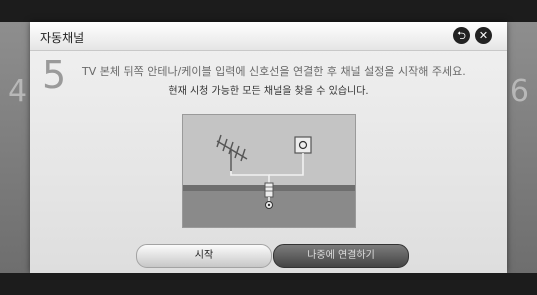 The height and width of the screenshot is (295, 537). What do you see at coordinates (461, 35) in the screenshot?
I see `back-arrow-icon: ⮌` at bounding box center [461, 35].